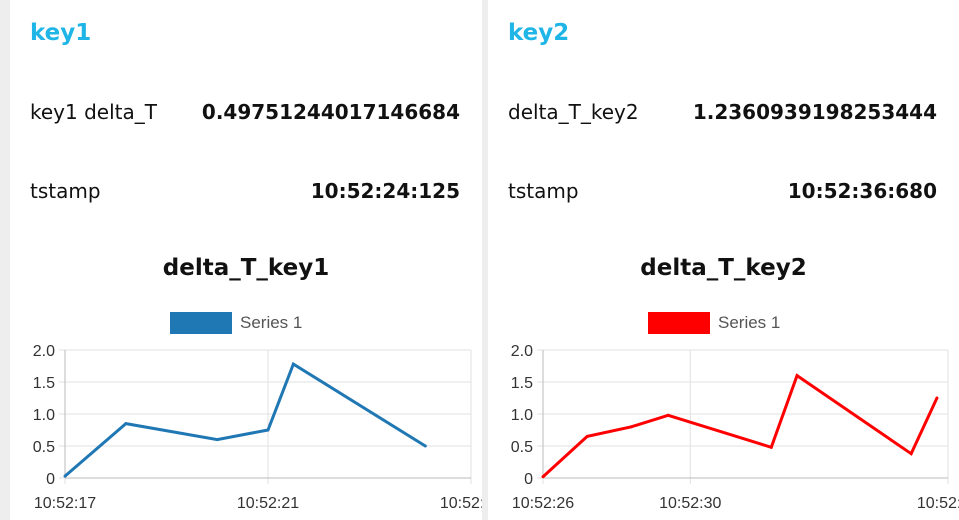 This screenshot has width=959, height=520. What do you see at coordinates (385, 191) in the screenshot?
I see `tstamp-value: 10:52:24:125` at bounding box center [385, 191].